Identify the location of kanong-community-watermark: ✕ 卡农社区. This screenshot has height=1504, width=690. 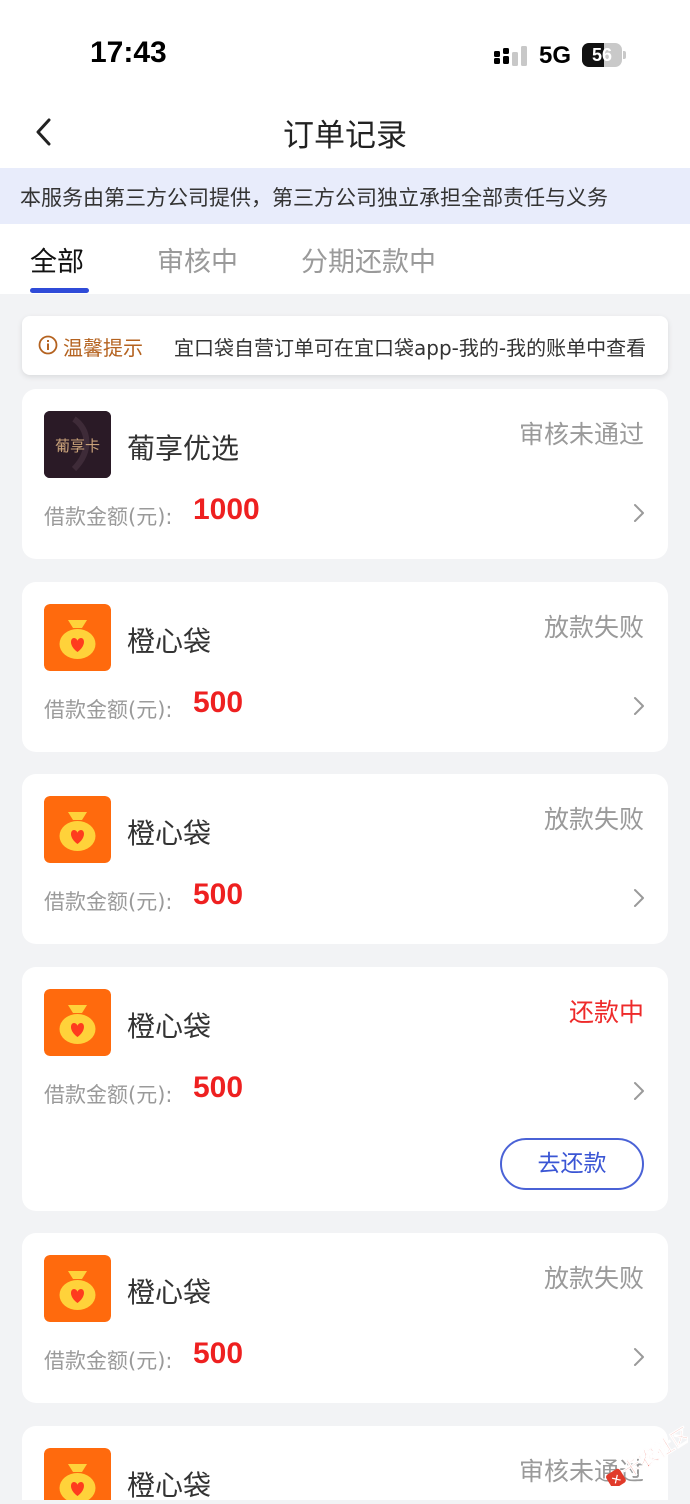
(647, 1454).